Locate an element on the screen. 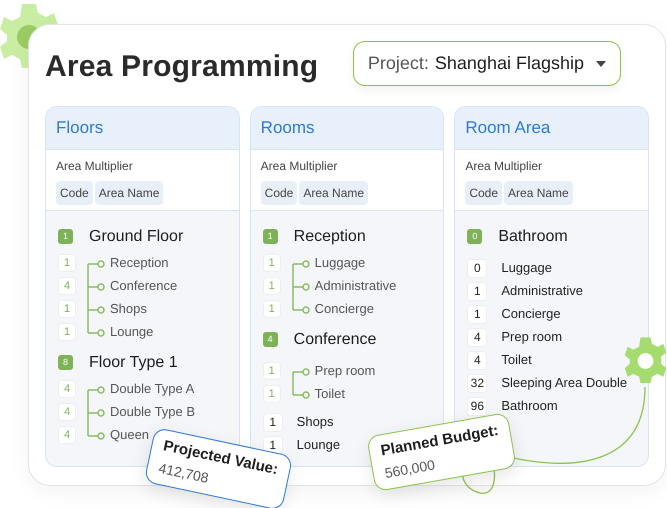 This screenshot has height=508, width=667. area-name: Double Type A is located at coordinates (152, 389).